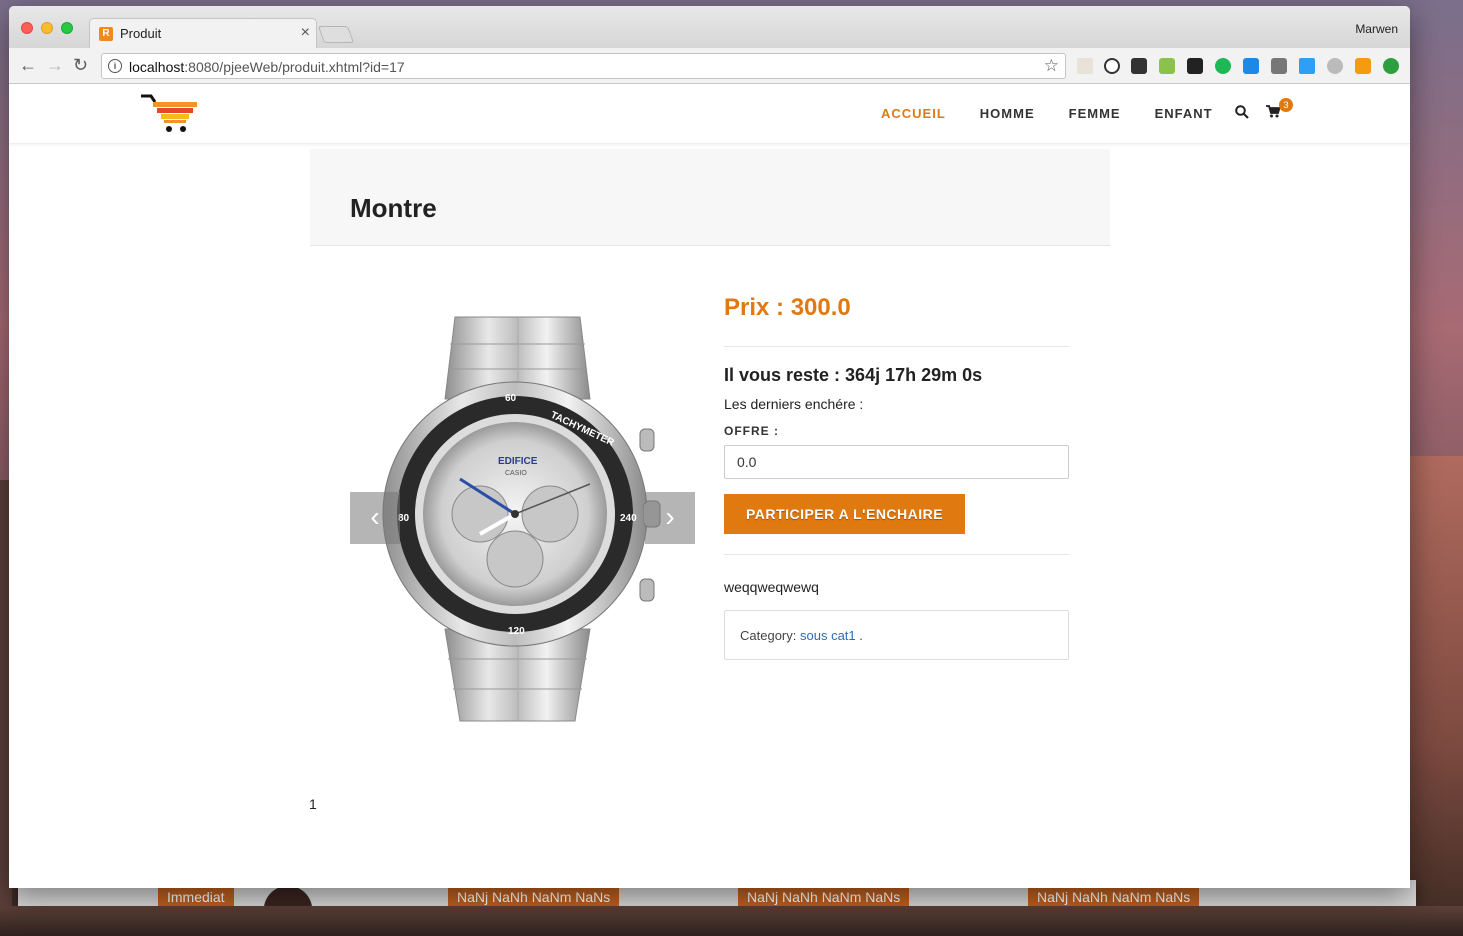 This screenshot has height=936, width=1463. Describe the element at coordinates (516, 473) in the screenshot. I see `svg-text: CASIO` at that location.